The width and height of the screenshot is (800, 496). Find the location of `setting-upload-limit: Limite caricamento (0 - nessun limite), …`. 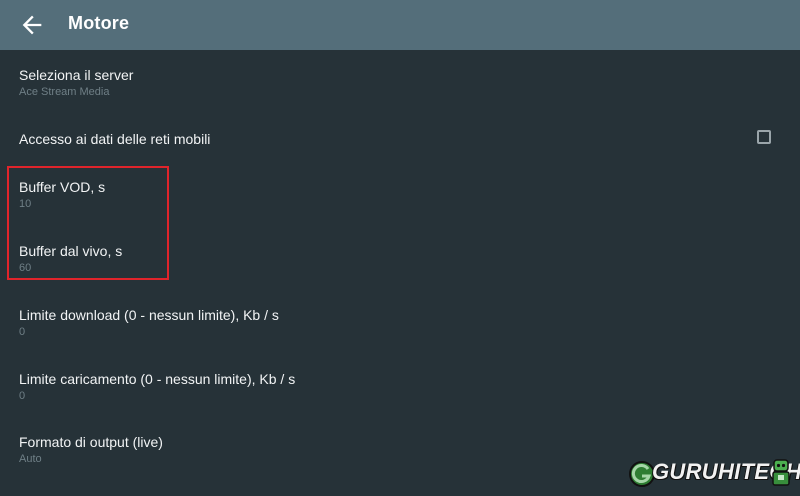

setting-upload-limit: Limite caricamento (0 - nessun limite), … is located at coordinates (400, 395).